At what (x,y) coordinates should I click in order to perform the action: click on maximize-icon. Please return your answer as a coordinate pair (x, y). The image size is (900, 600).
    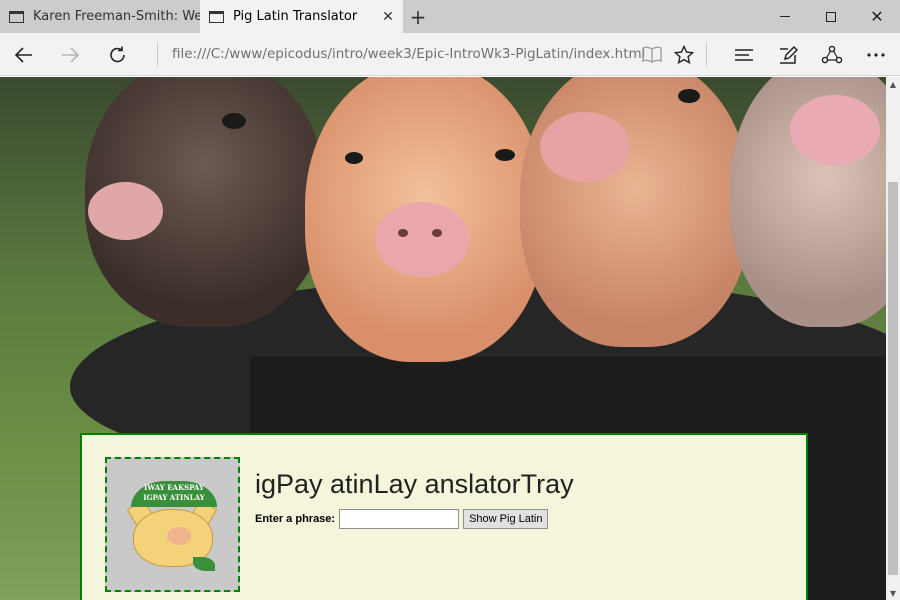
    Looking at the image, I should click on (831, 16).